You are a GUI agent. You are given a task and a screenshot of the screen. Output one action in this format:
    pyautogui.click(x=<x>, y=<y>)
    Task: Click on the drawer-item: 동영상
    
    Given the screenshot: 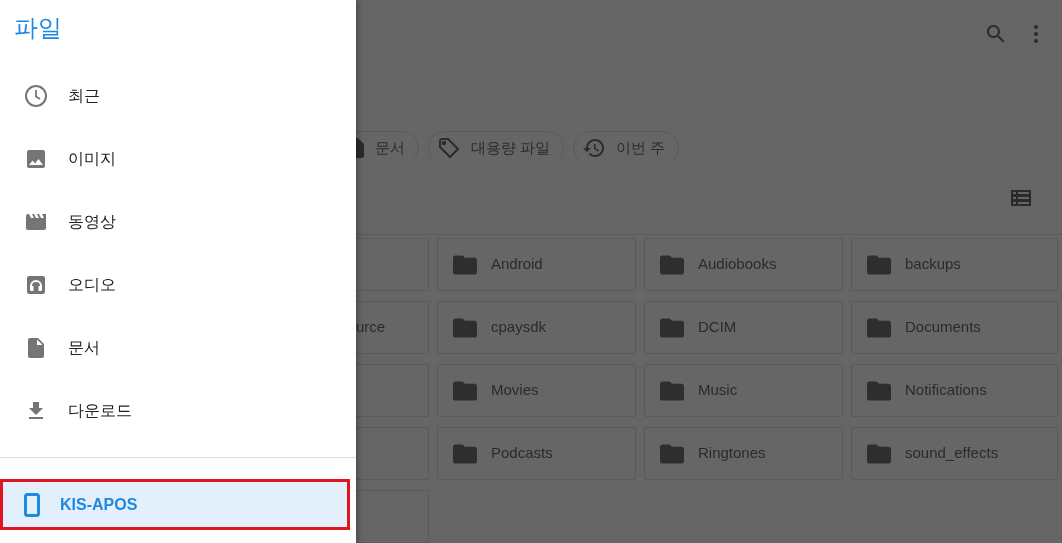 What is the action you would take?
    pyautogui.click(x=178, y=221)
    